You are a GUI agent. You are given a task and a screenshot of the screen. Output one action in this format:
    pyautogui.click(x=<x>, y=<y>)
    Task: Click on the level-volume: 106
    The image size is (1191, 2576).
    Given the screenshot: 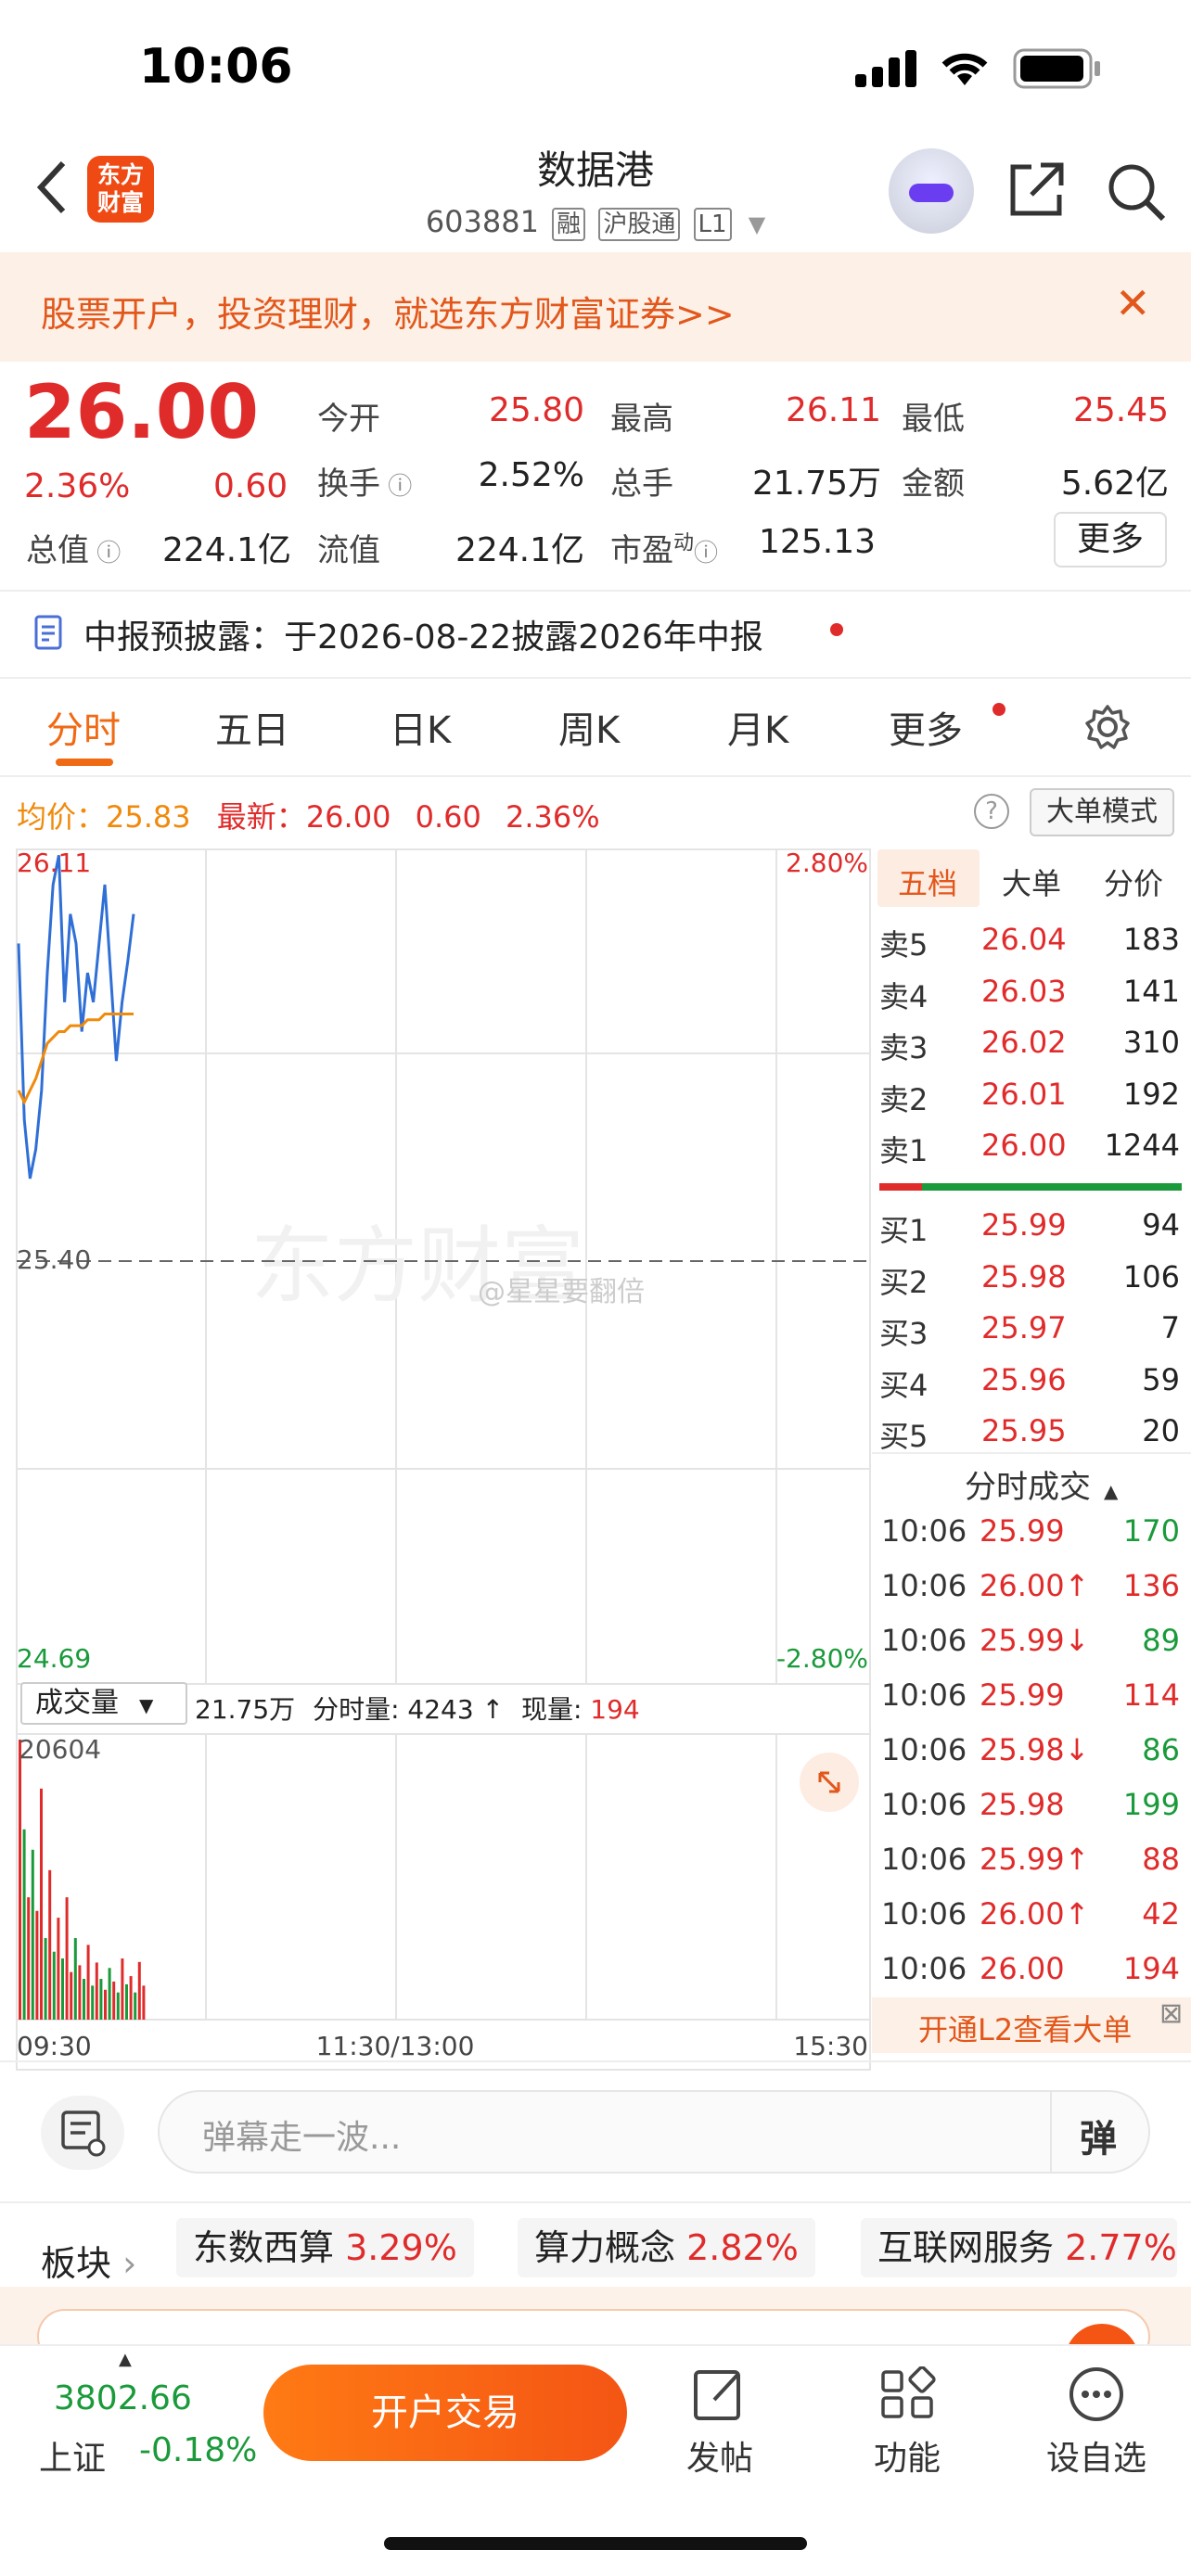 What is the action you would take?
    pyautogui.click(x=1151, y=1276)
    